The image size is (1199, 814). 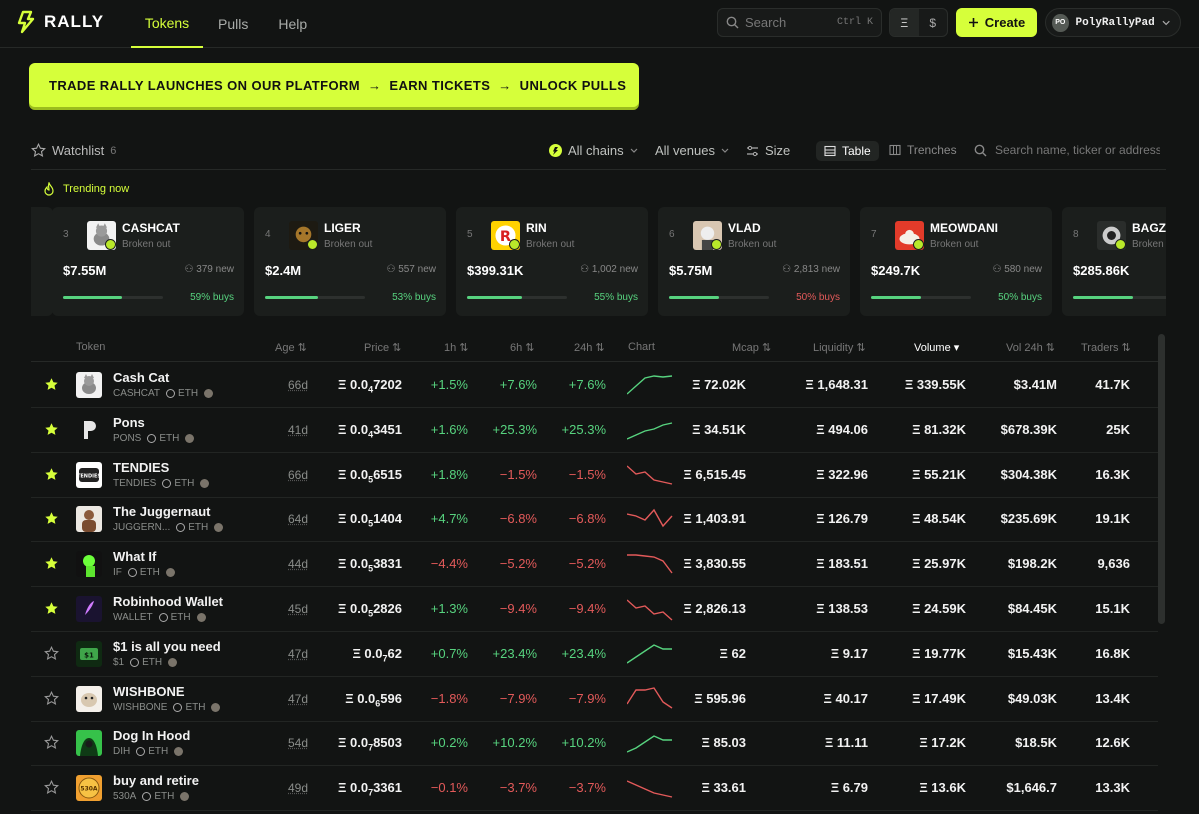 I want to click on table-scrollbar, so click(x=1161, y=479).